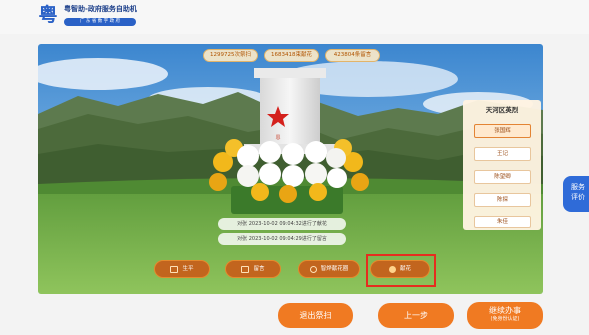 Image resolution: width=589 pixels, height=335 pixels. I want to click on svg-text: 恩, so click(277, 138).